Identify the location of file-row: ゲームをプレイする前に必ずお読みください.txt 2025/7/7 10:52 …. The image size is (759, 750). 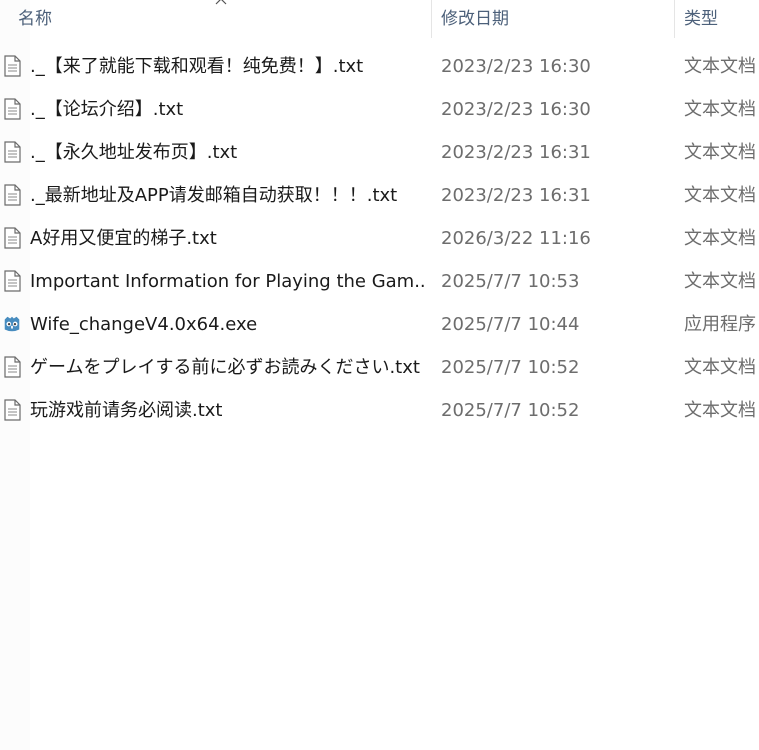
(379, 367).